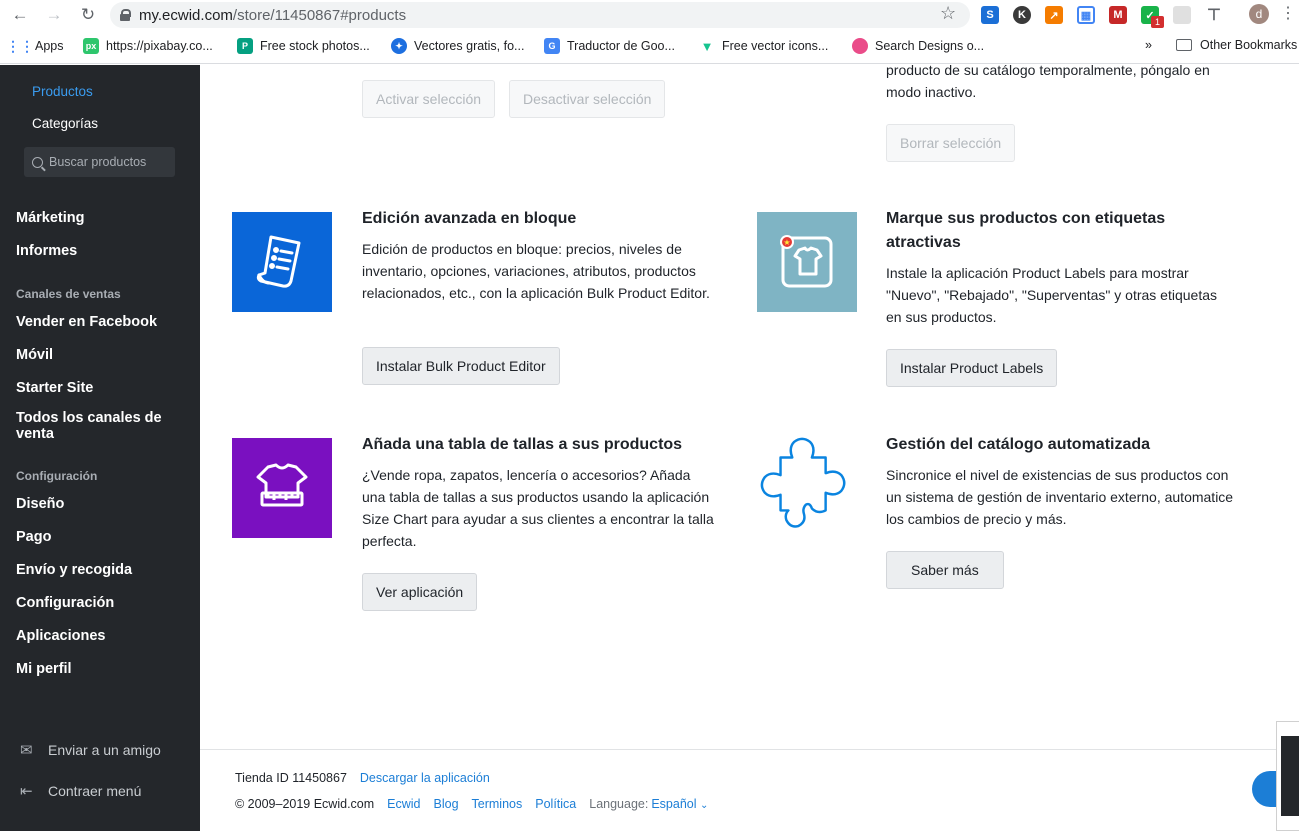 Image resolution: width=1299 pixels, height=831 pixels. I want to click on install-product-labels-button: Instalar Product Labels, so click(972, 368).